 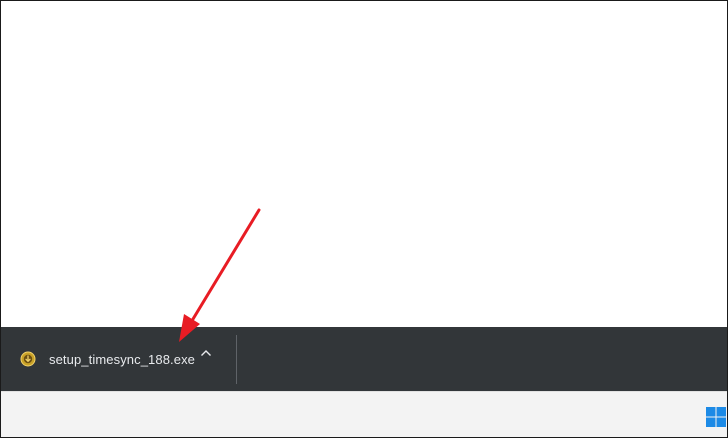 What do you see at coordinates (364, 414) in the screenshot?
I see `taskbar` at bounding box center [364, 414].